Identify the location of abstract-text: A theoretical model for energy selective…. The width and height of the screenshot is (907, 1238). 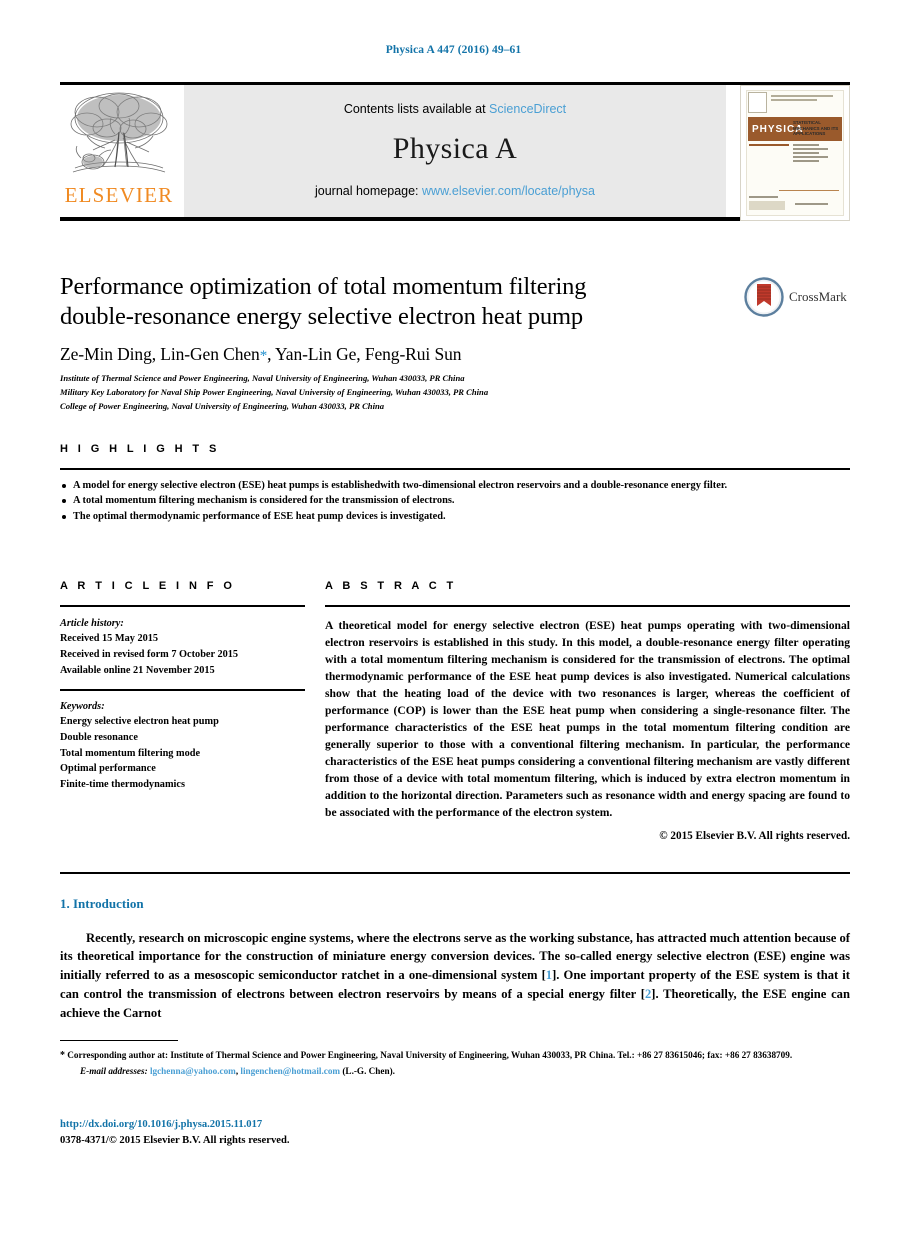
(587, 718).